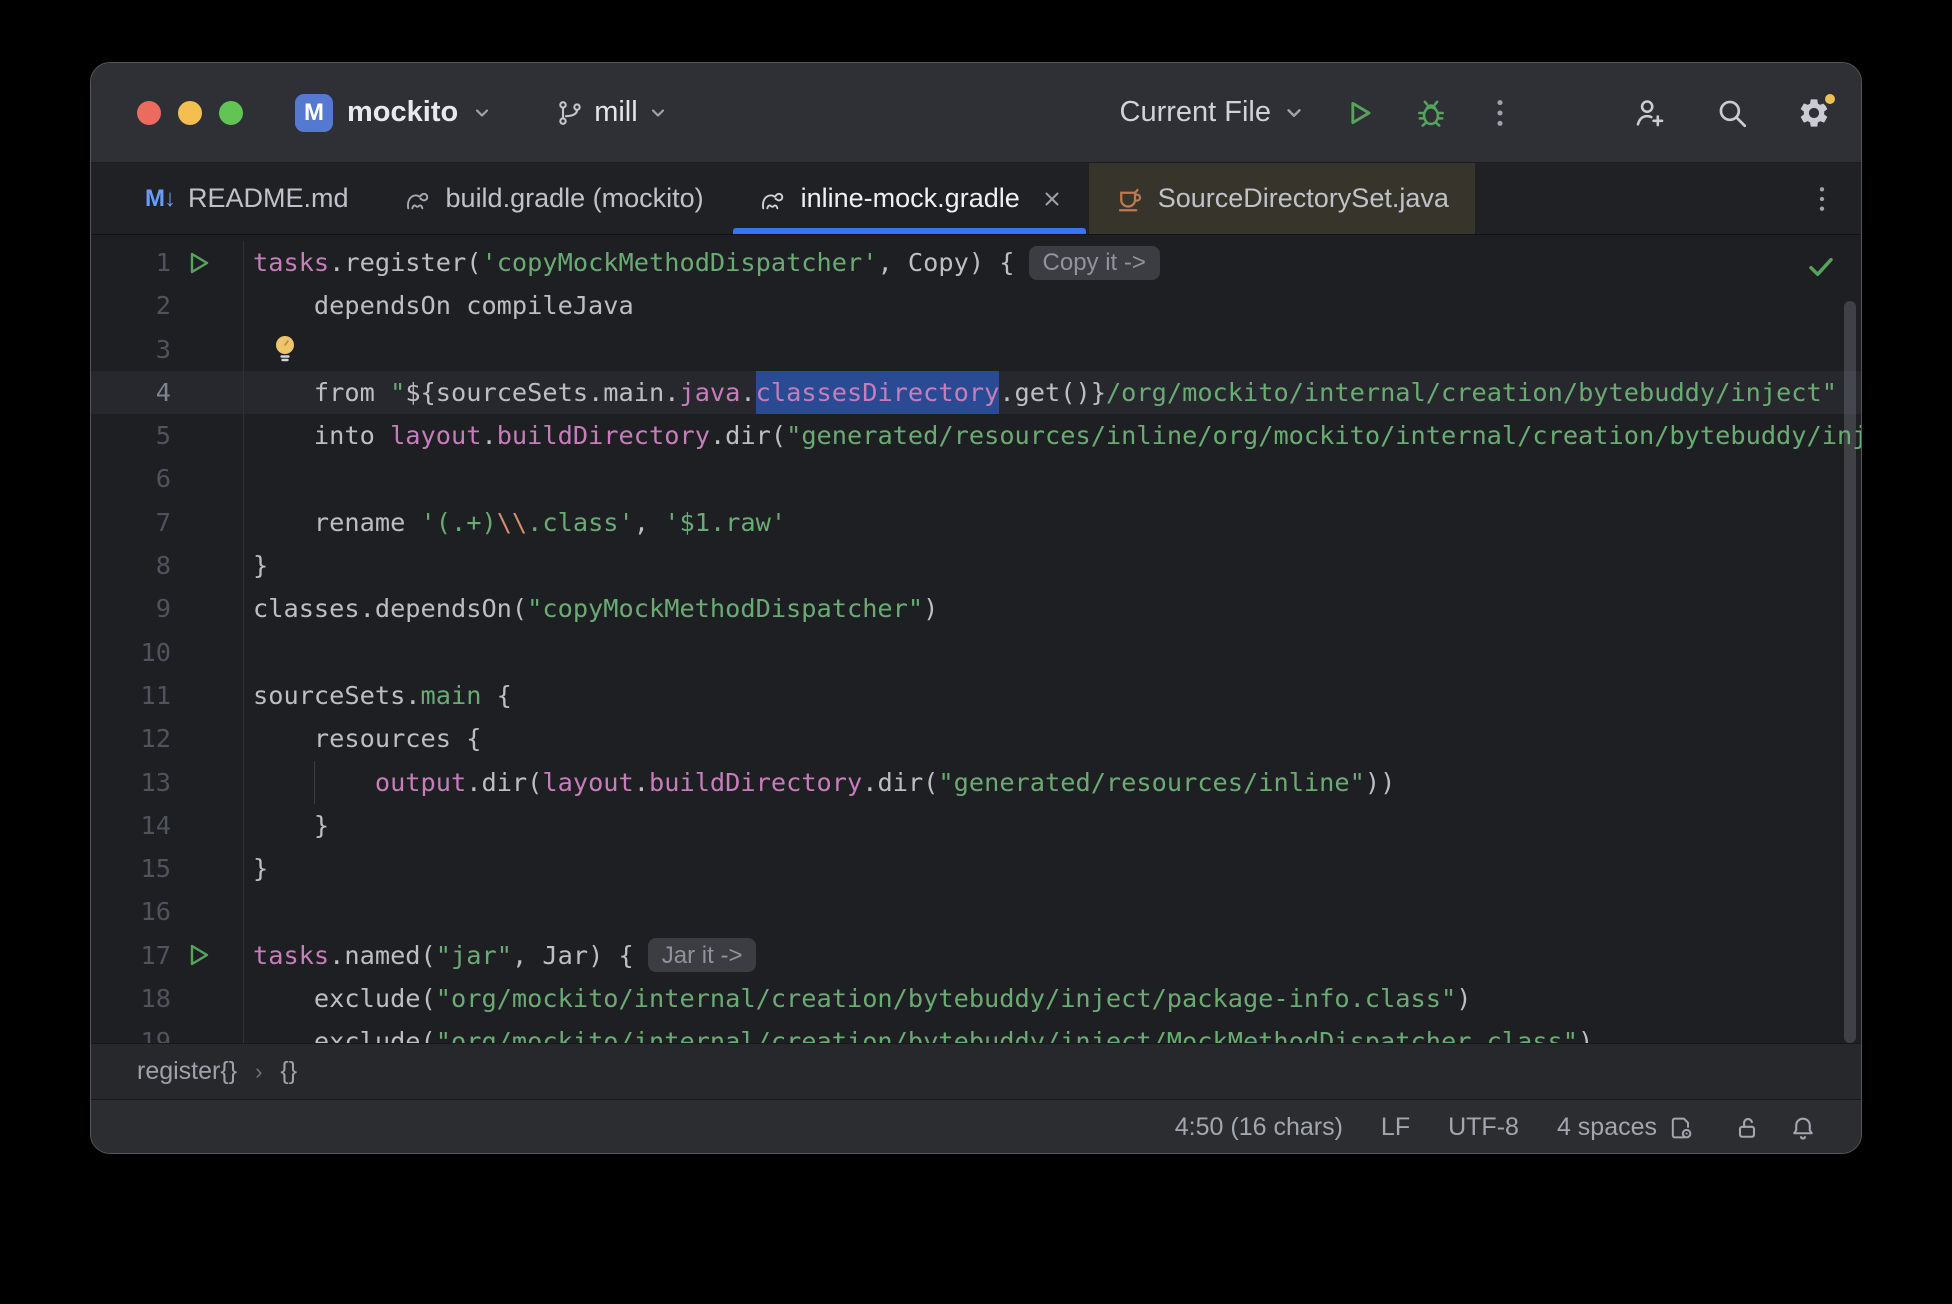 The width and height of the screenshot is (1952, 1304). What do you see at coordinates (131, 825) in the screenshot?
I see `line-number: 14` at bounding box center [131, 825].